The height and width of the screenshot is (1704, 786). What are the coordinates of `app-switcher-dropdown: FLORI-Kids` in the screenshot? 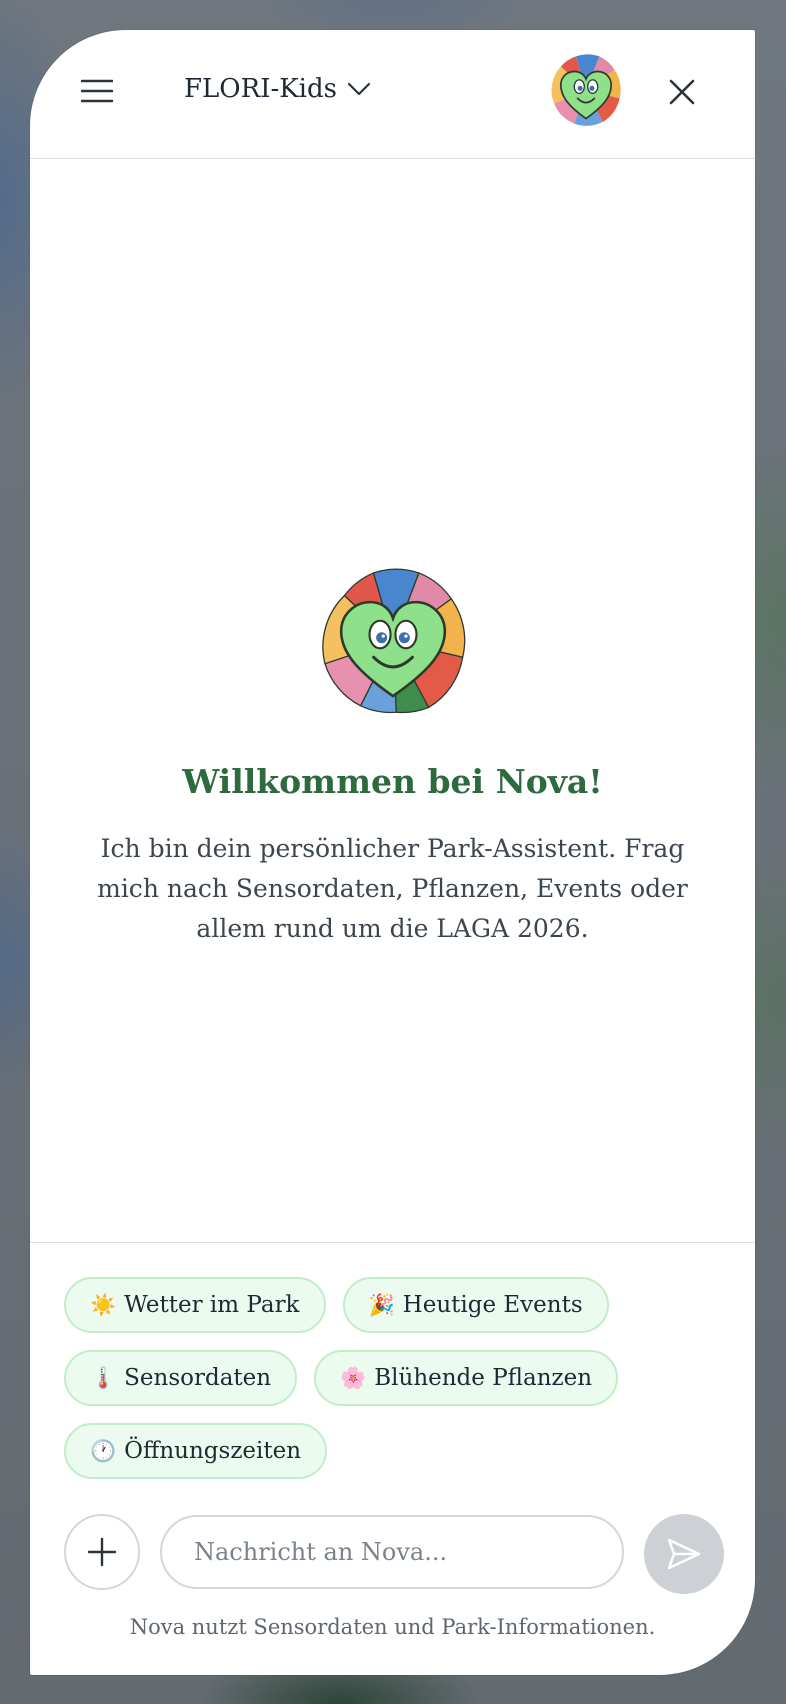 It's located at (277, 89).